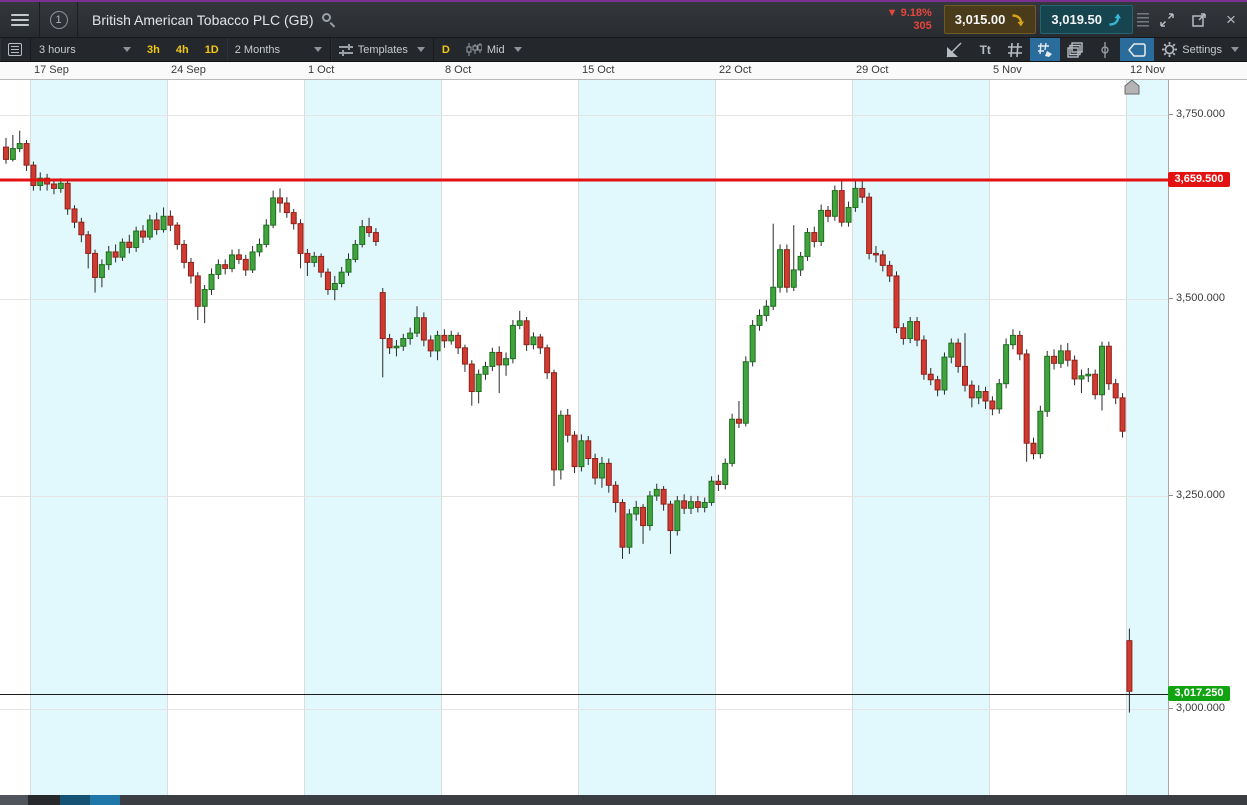 The width and height of the screenshot is (1247, 805). I want to click on buy-price-button: 3,019.50, so click(1086, 19).